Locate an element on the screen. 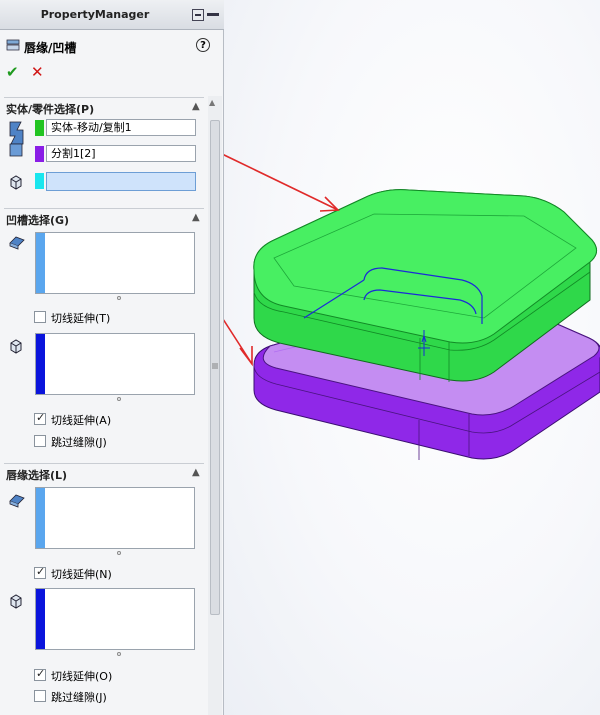 The image size is (600, 715). section-header-groove-selection: 凹槽选择(G) ▲ is located at coordinates (104, 217).